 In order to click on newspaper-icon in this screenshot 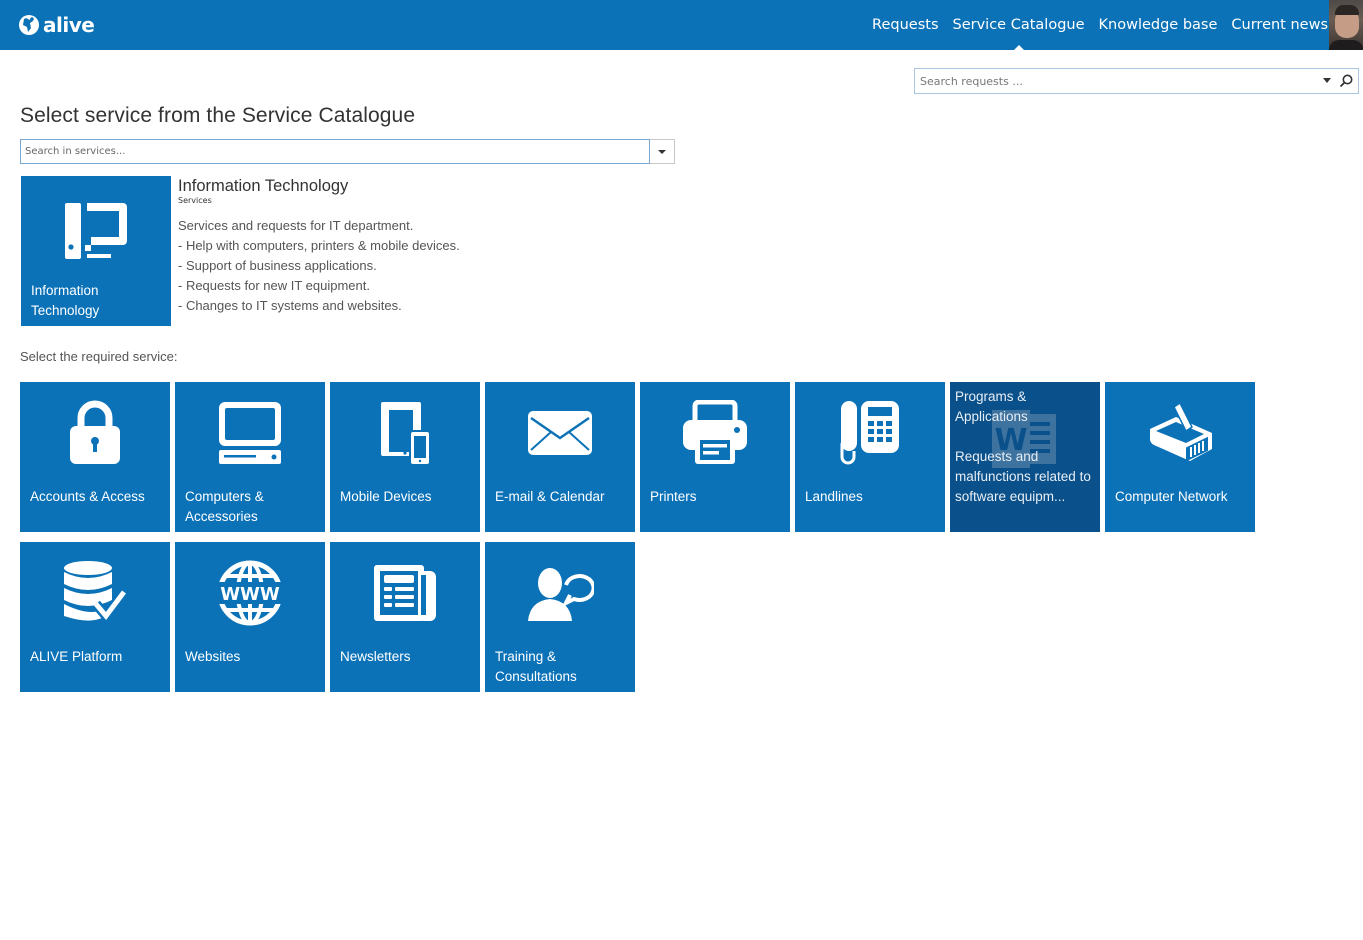, I will do `click(405, 593)`.